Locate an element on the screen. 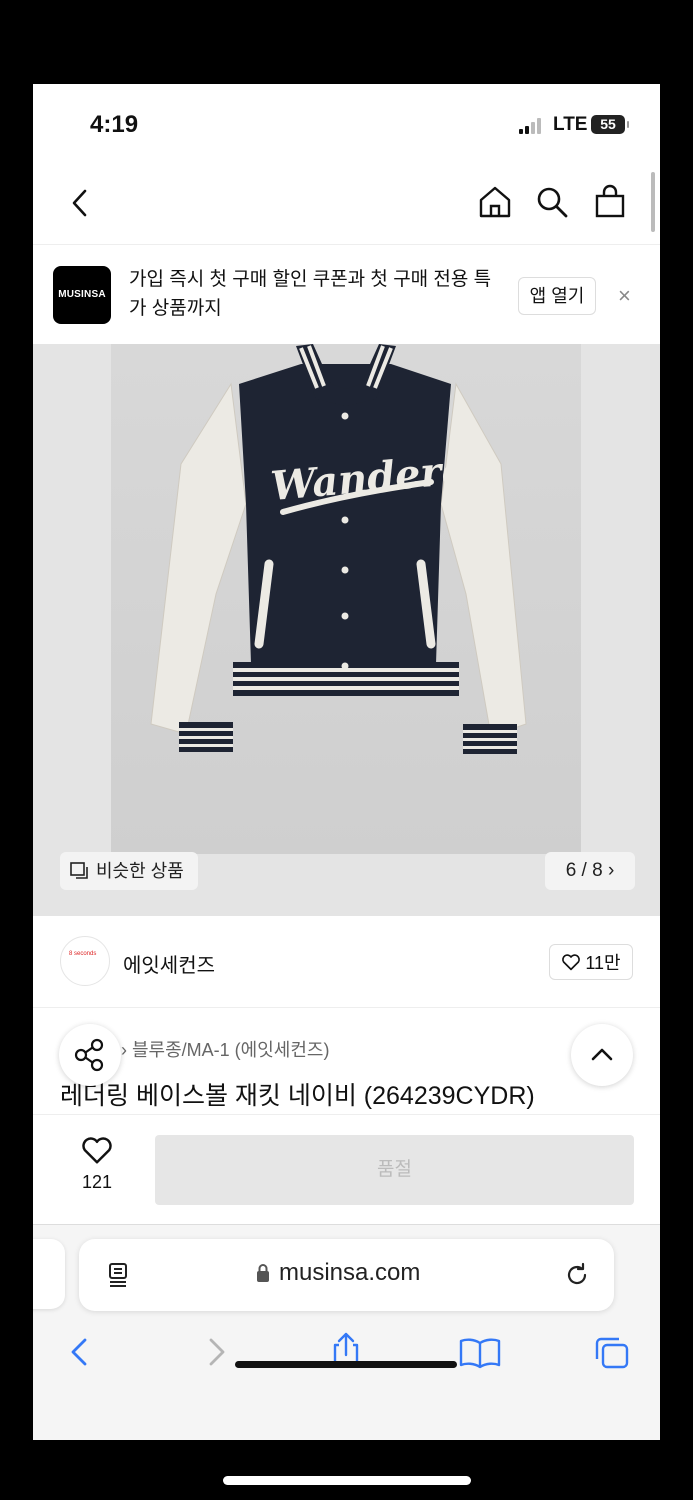  open-app-button: 앱 열기 is located at coordinates (557, 296).